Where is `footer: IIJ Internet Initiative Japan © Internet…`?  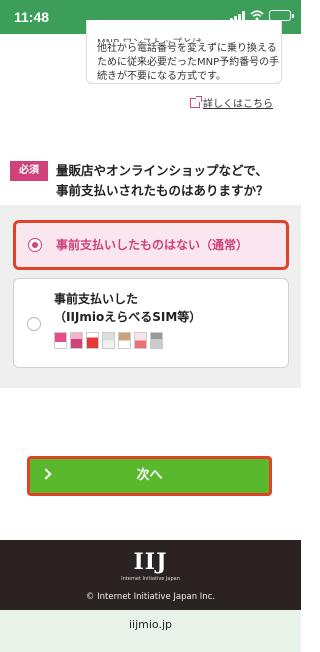
footer: IIJ Internet Initiative Japan © Internet… is located at coordinates (150, 575).